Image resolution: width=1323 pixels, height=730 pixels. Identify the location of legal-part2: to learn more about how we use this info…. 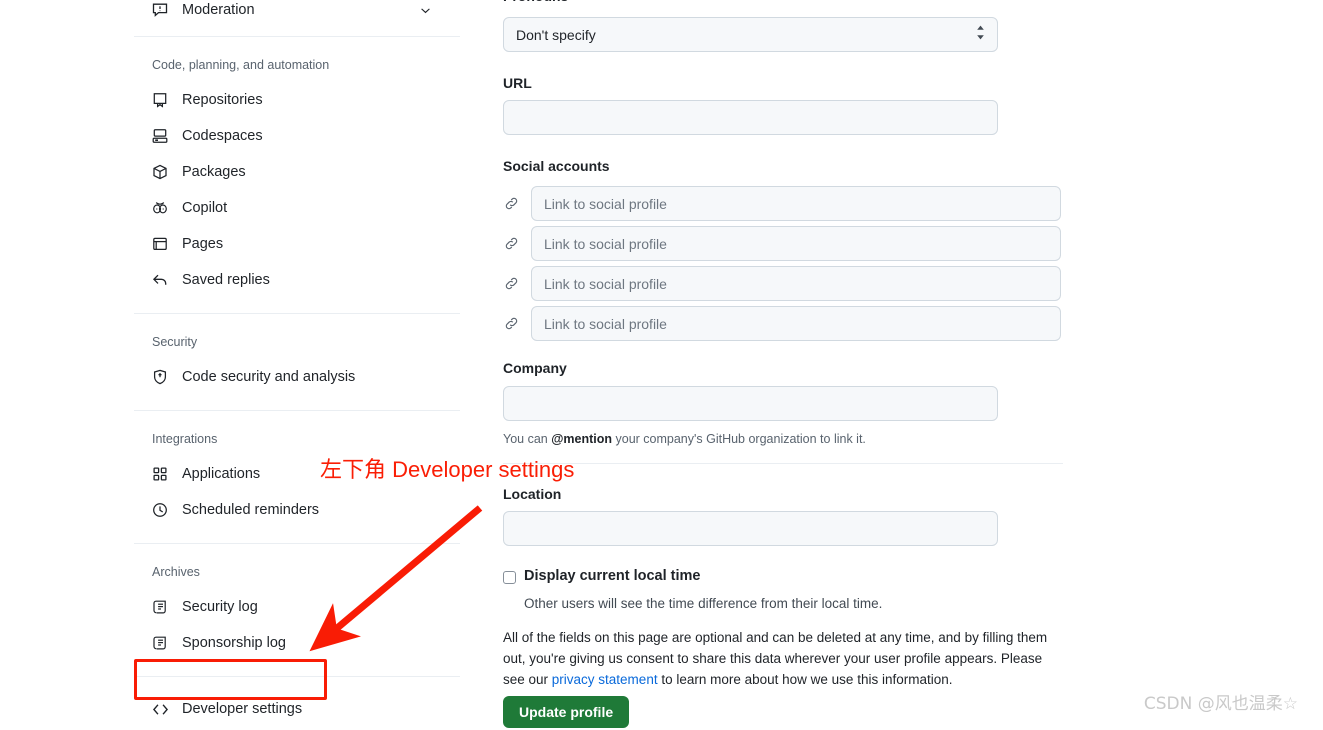
(805, 679).